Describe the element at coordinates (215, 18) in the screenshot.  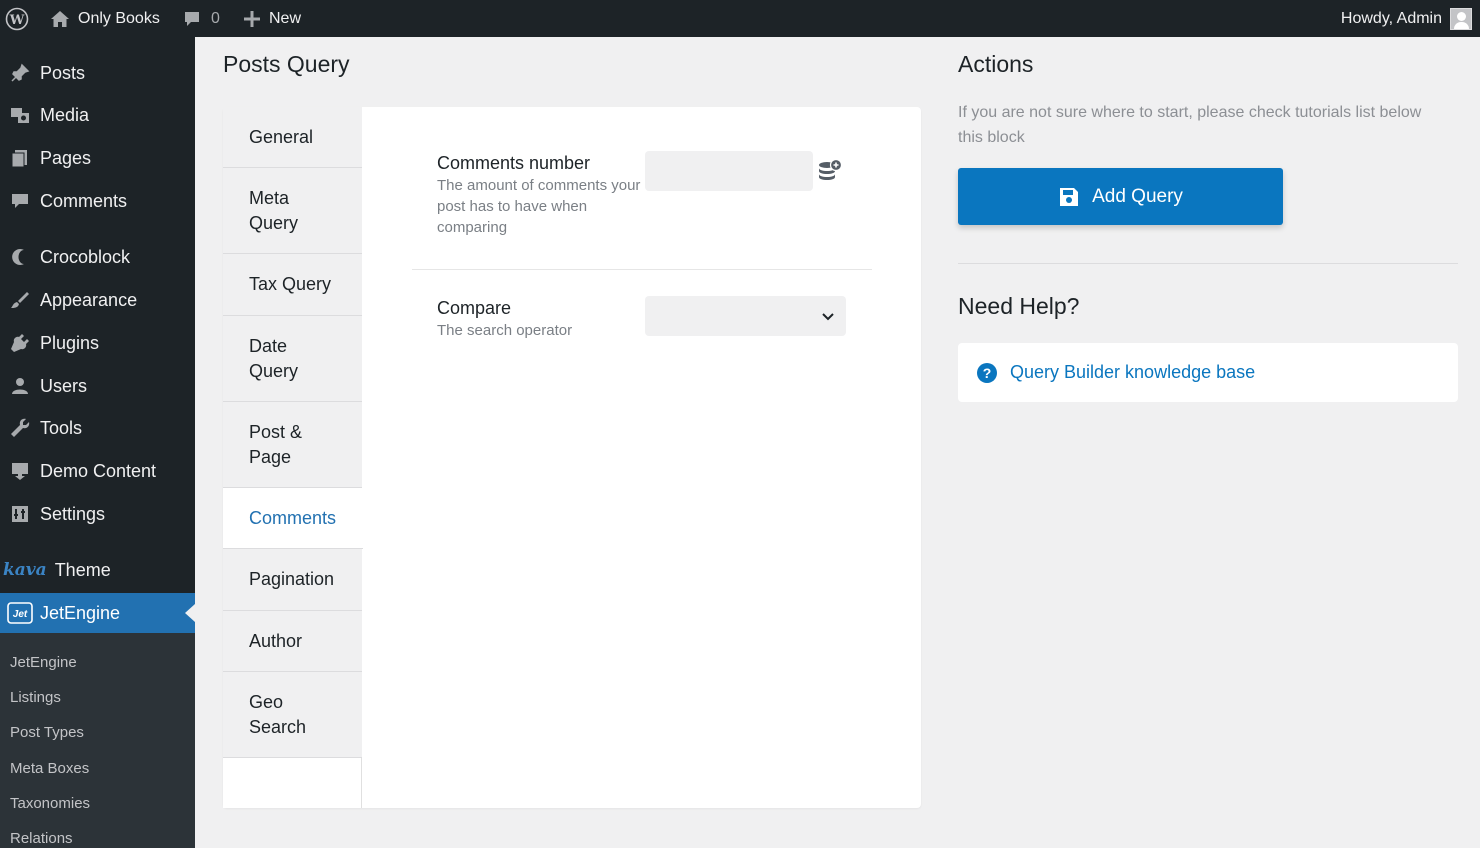
I see `comments-count: 0` at that location.